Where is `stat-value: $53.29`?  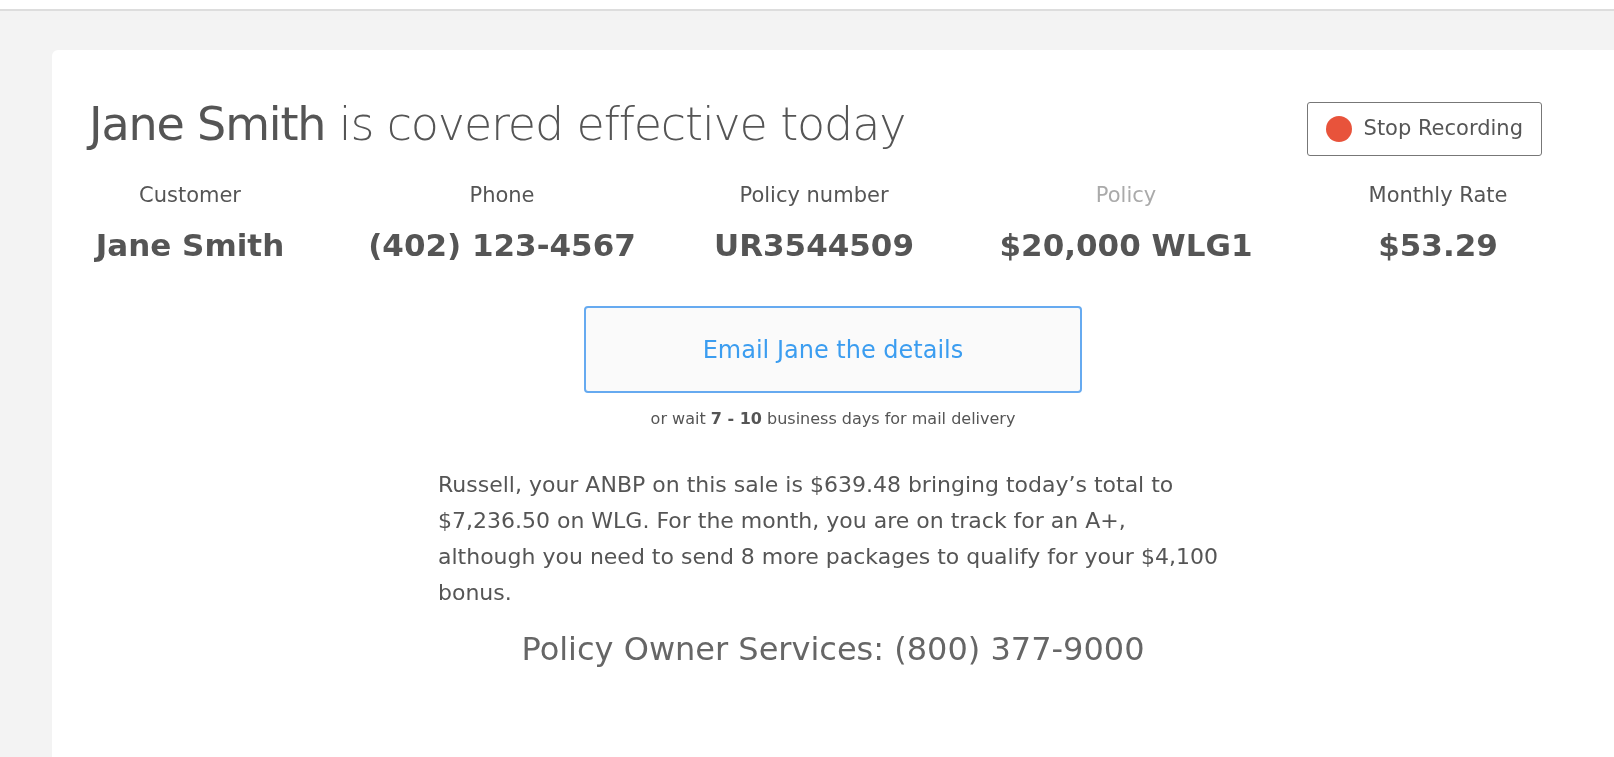 stat-value: $53.29 is located at coordinates (1438, 245).